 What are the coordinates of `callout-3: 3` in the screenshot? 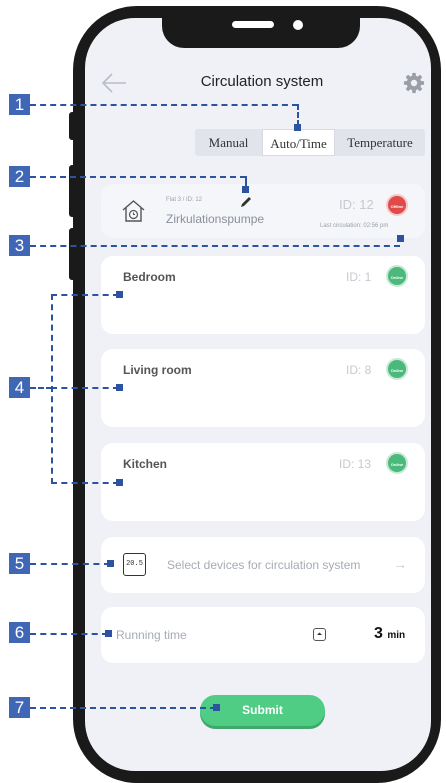 It's located at (19, 245).